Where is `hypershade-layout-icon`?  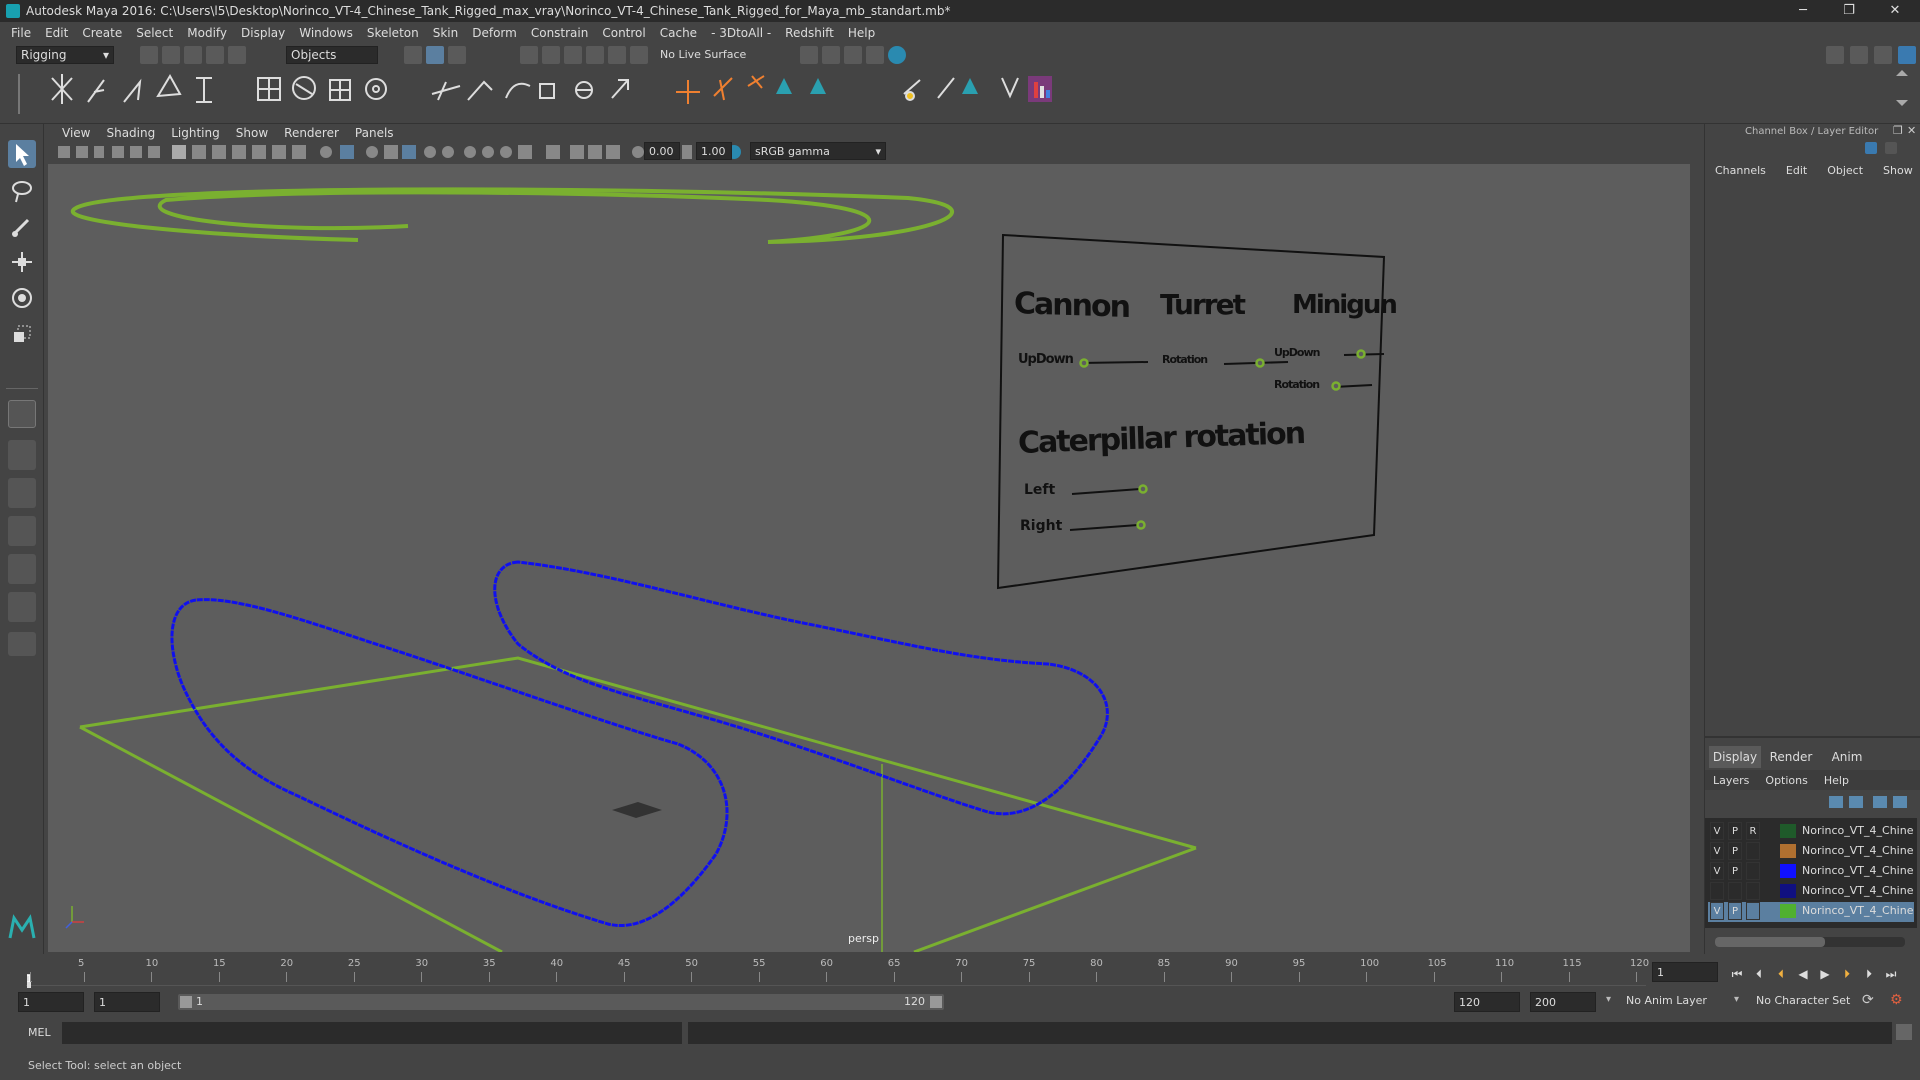
hypershade-layout-icon is located at coordinates (22, 569).